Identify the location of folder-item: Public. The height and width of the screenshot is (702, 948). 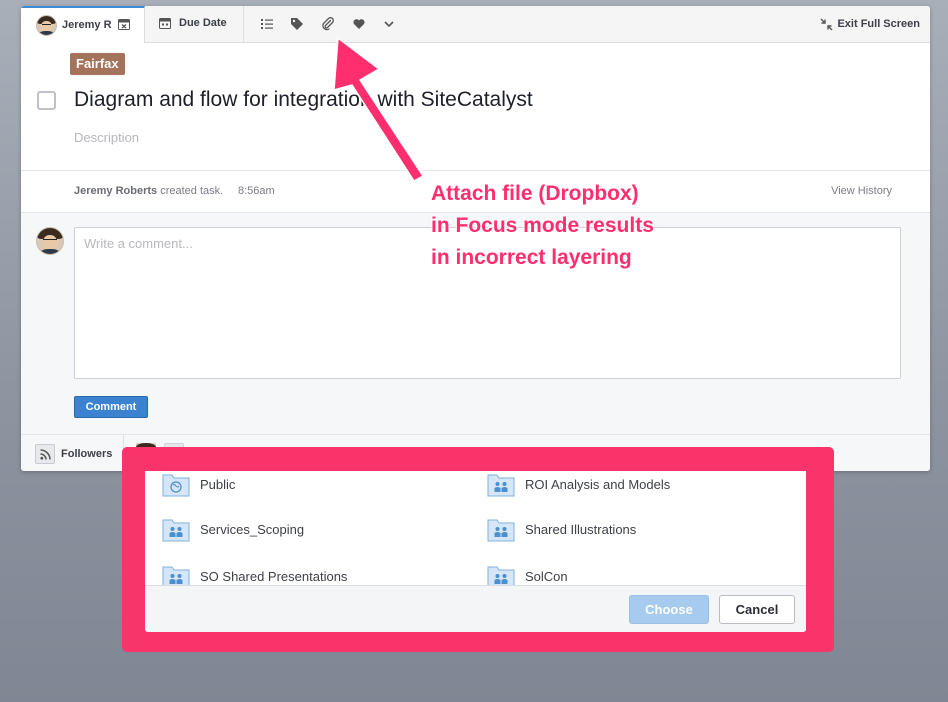
(198, 484).